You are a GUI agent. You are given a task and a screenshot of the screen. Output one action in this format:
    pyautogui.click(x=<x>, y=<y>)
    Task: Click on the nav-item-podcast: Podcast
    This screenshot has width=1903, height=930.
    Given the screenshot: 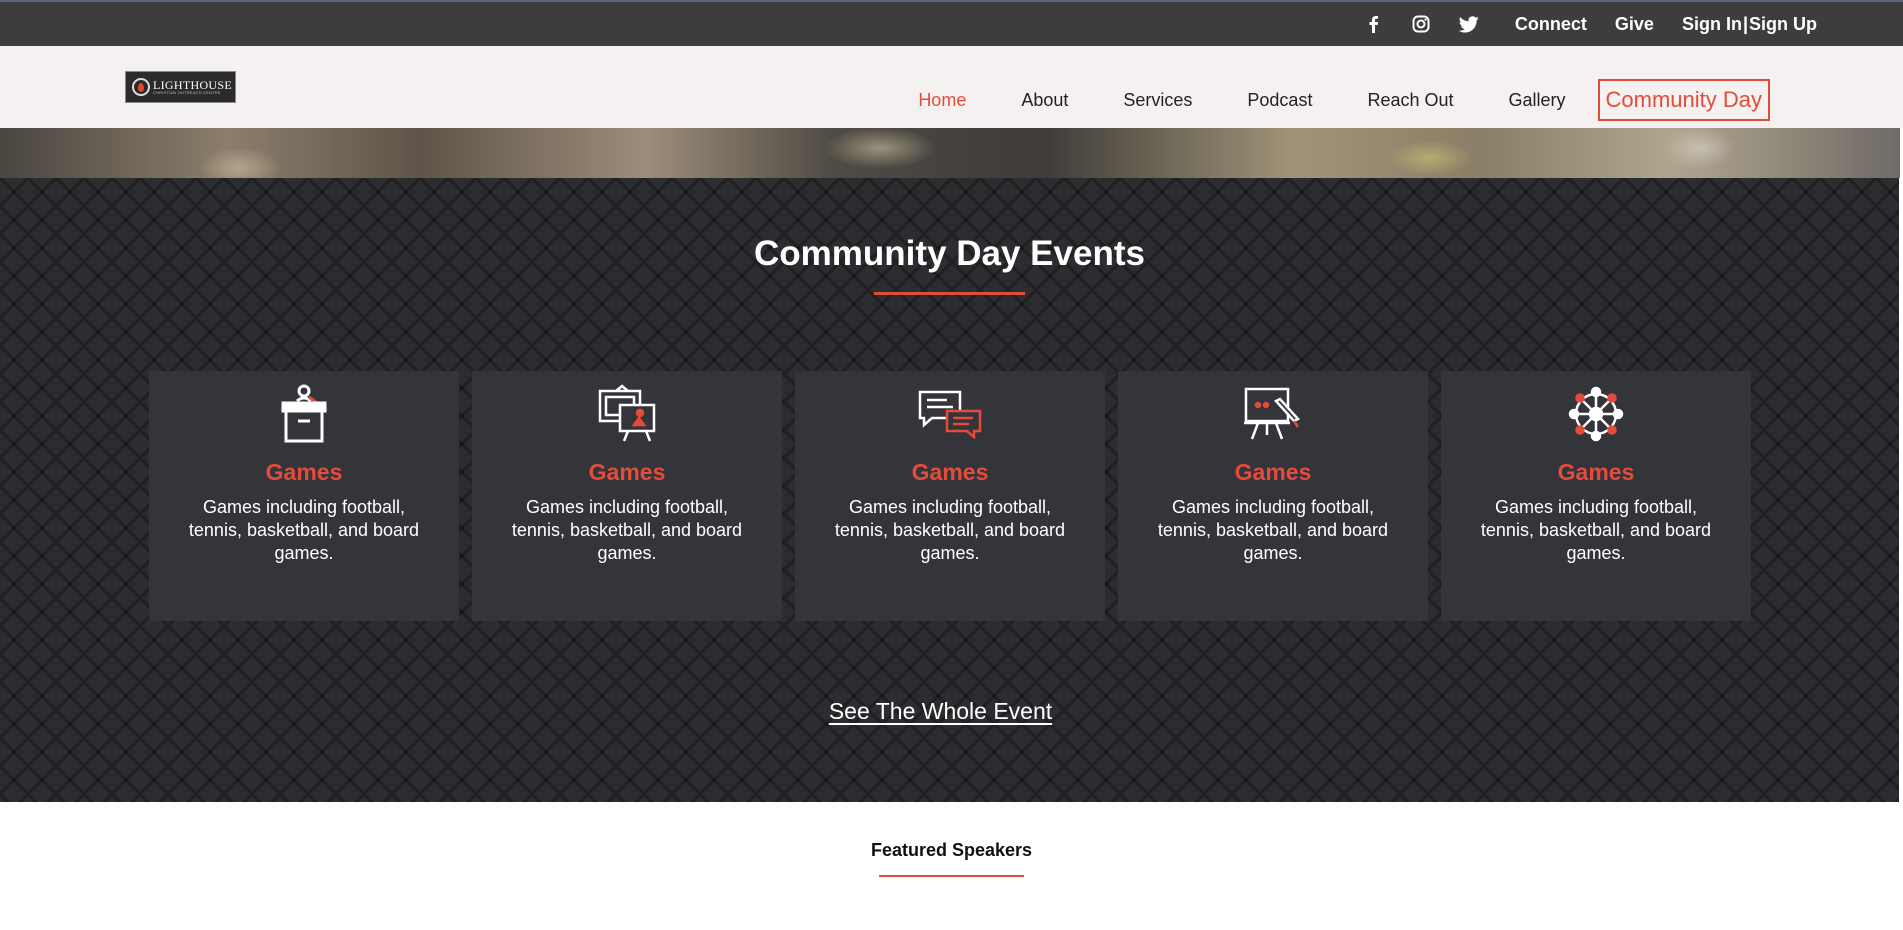 What is the action you would take?
    pyautogui.click(x=1279, y=100)
    